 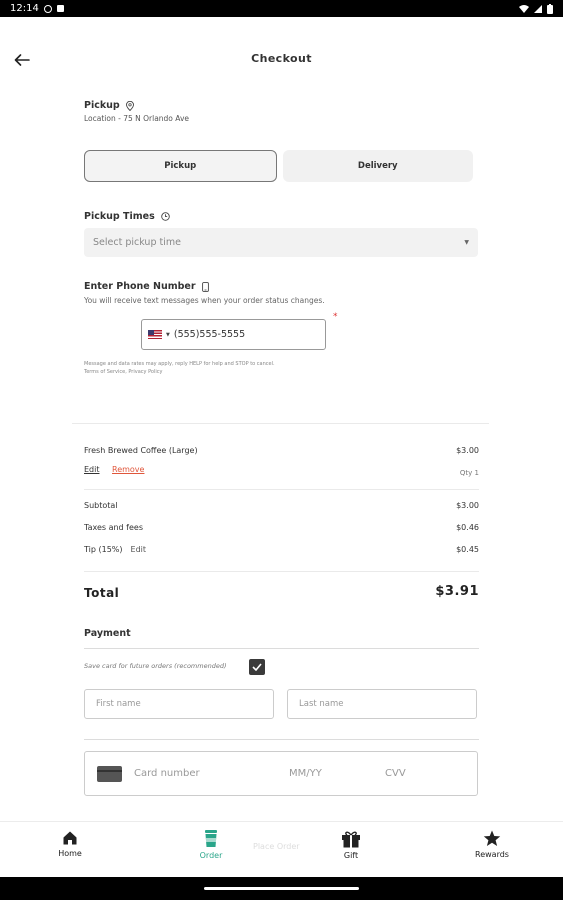 What do you see at coordinates (281, 505) in the screenshot?
I see `subtotal-row: Subtotal $3.00` at bounding box center [281, 505].